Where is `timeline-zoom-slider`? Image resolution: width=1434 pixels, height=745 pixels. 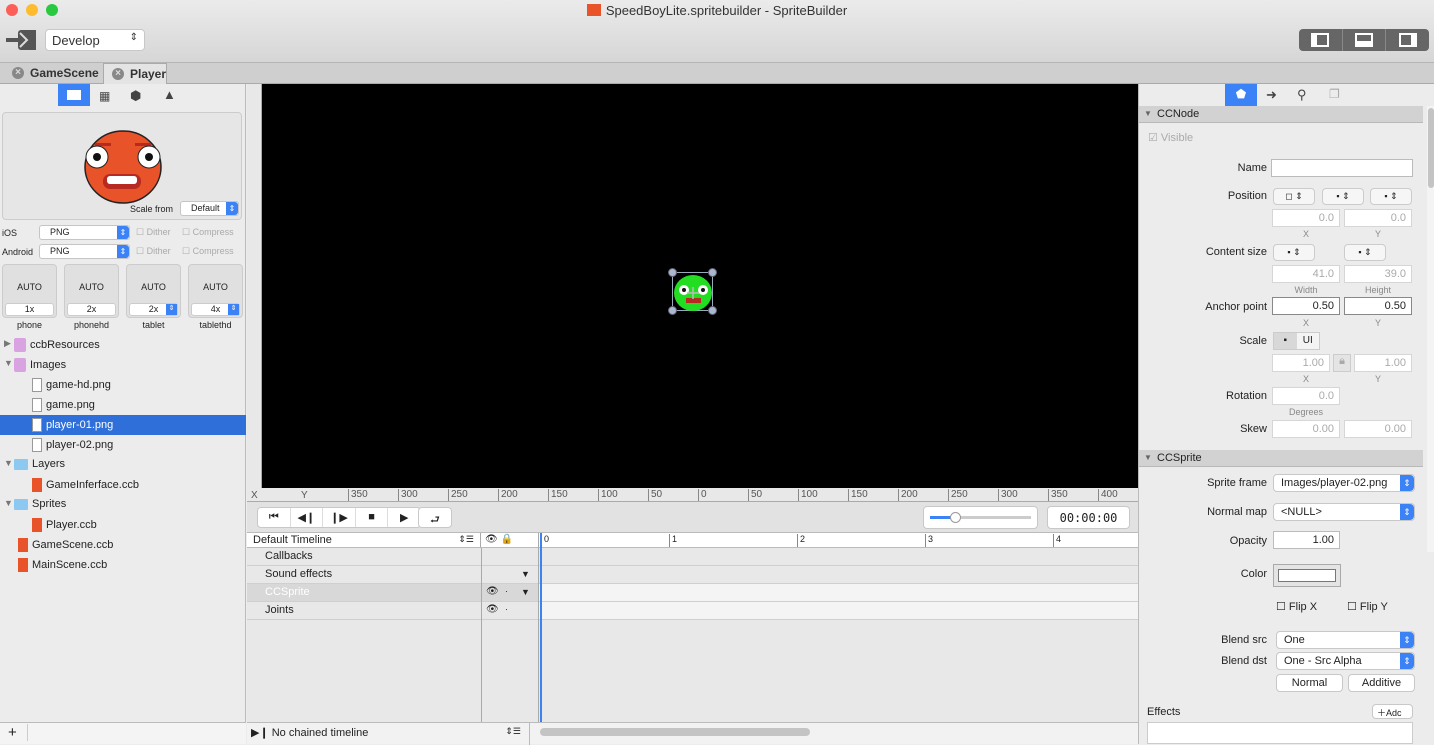
timeline-zoom-slider is located at coordinates (980, 517).